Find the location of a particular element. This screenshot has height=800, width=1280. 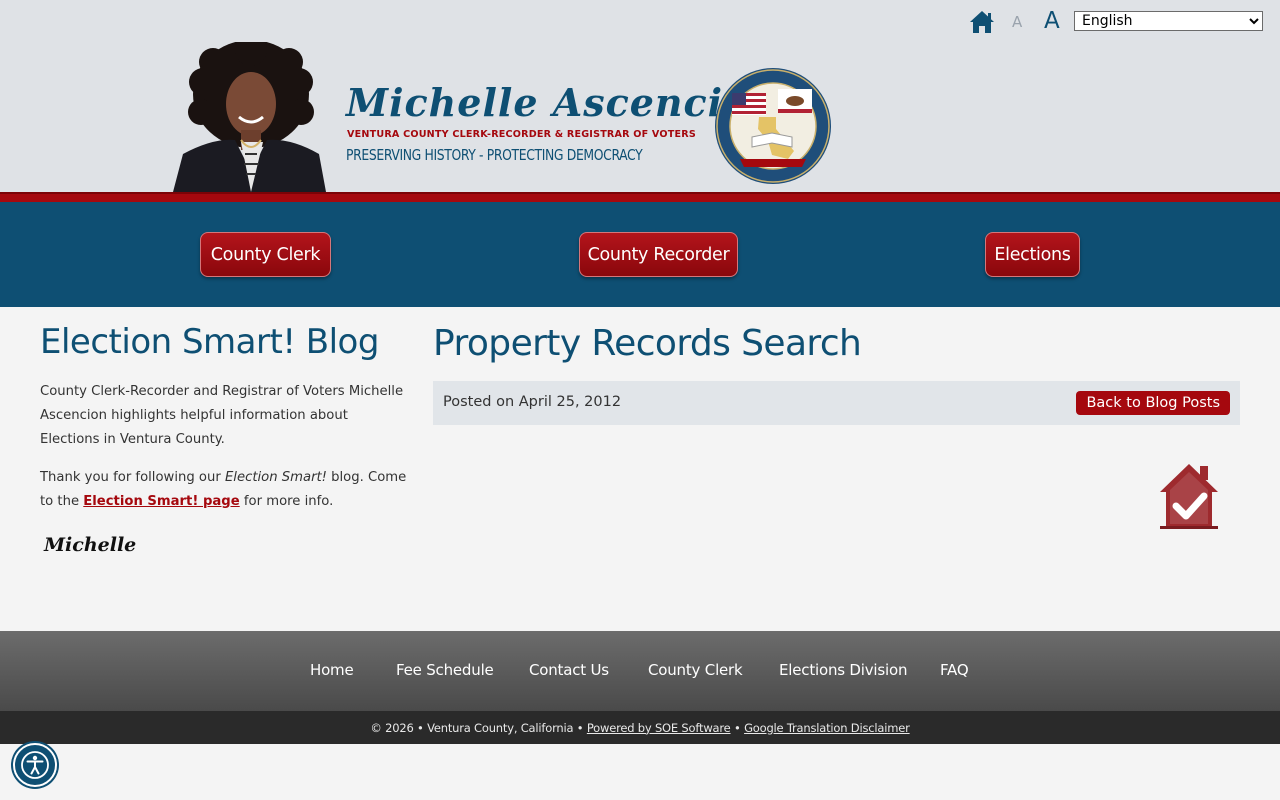

font-increase-button: A is located at coordinates (1052, 21).